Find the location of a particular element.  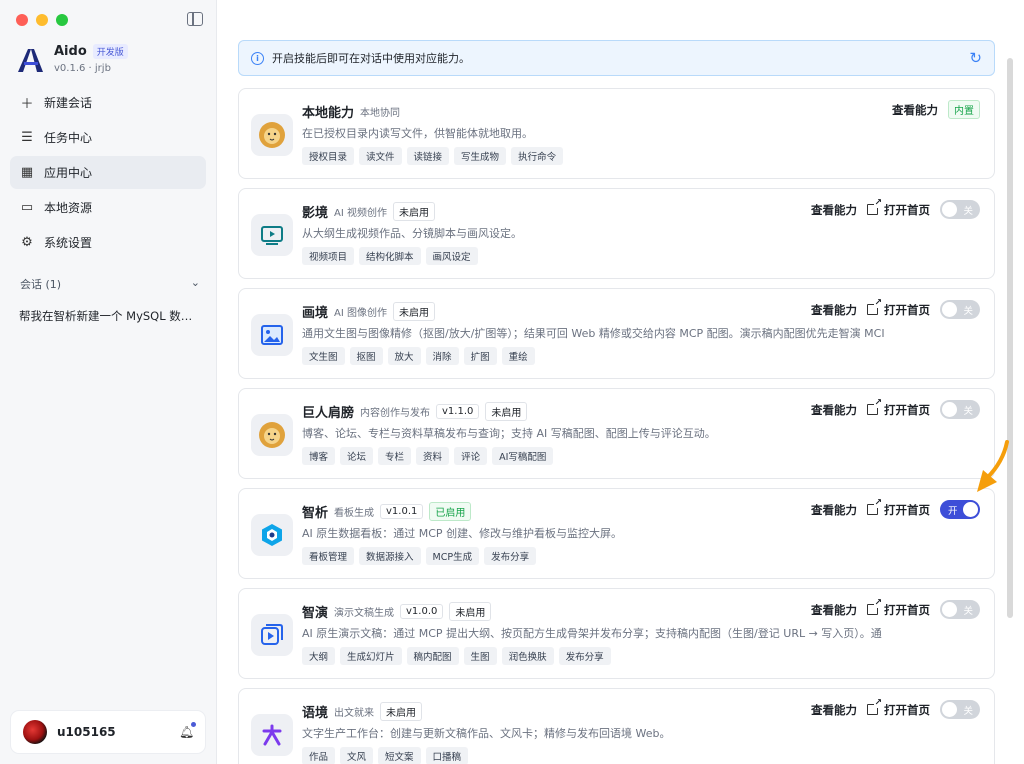

grid-icon: ▦ is located at coordinates (27, 172).